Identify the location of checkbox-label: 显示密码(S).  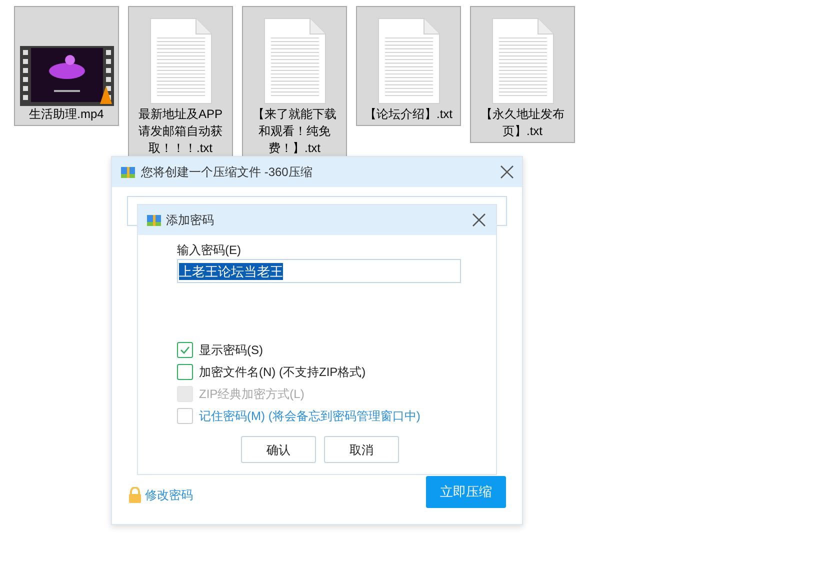
(231, 350).